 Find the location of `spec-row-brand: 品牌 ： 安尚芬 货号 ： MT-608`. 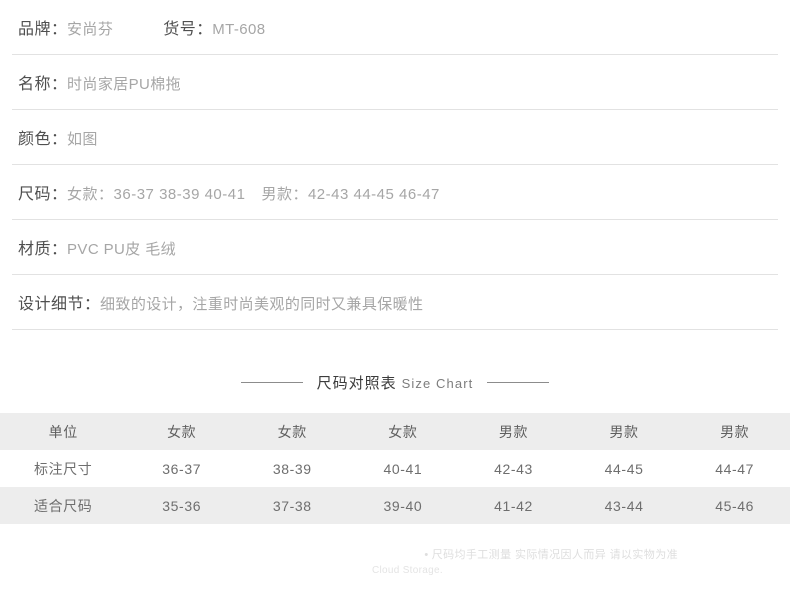

spec-row-brand: 品牌 ： 安尚芬 货号 ： MT-608 is located at coordinates (395, 27).